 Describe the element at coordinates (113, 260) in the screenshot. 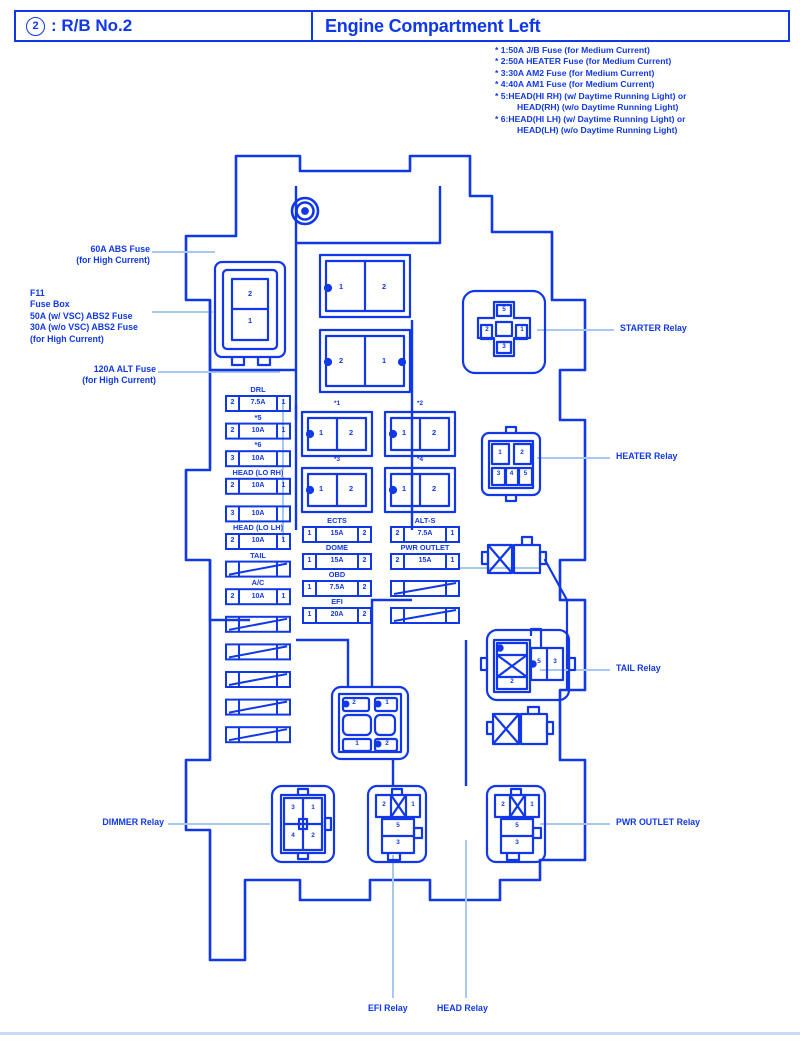

I see `callout-abs-fuse-line2: (for High Current)` at that location.